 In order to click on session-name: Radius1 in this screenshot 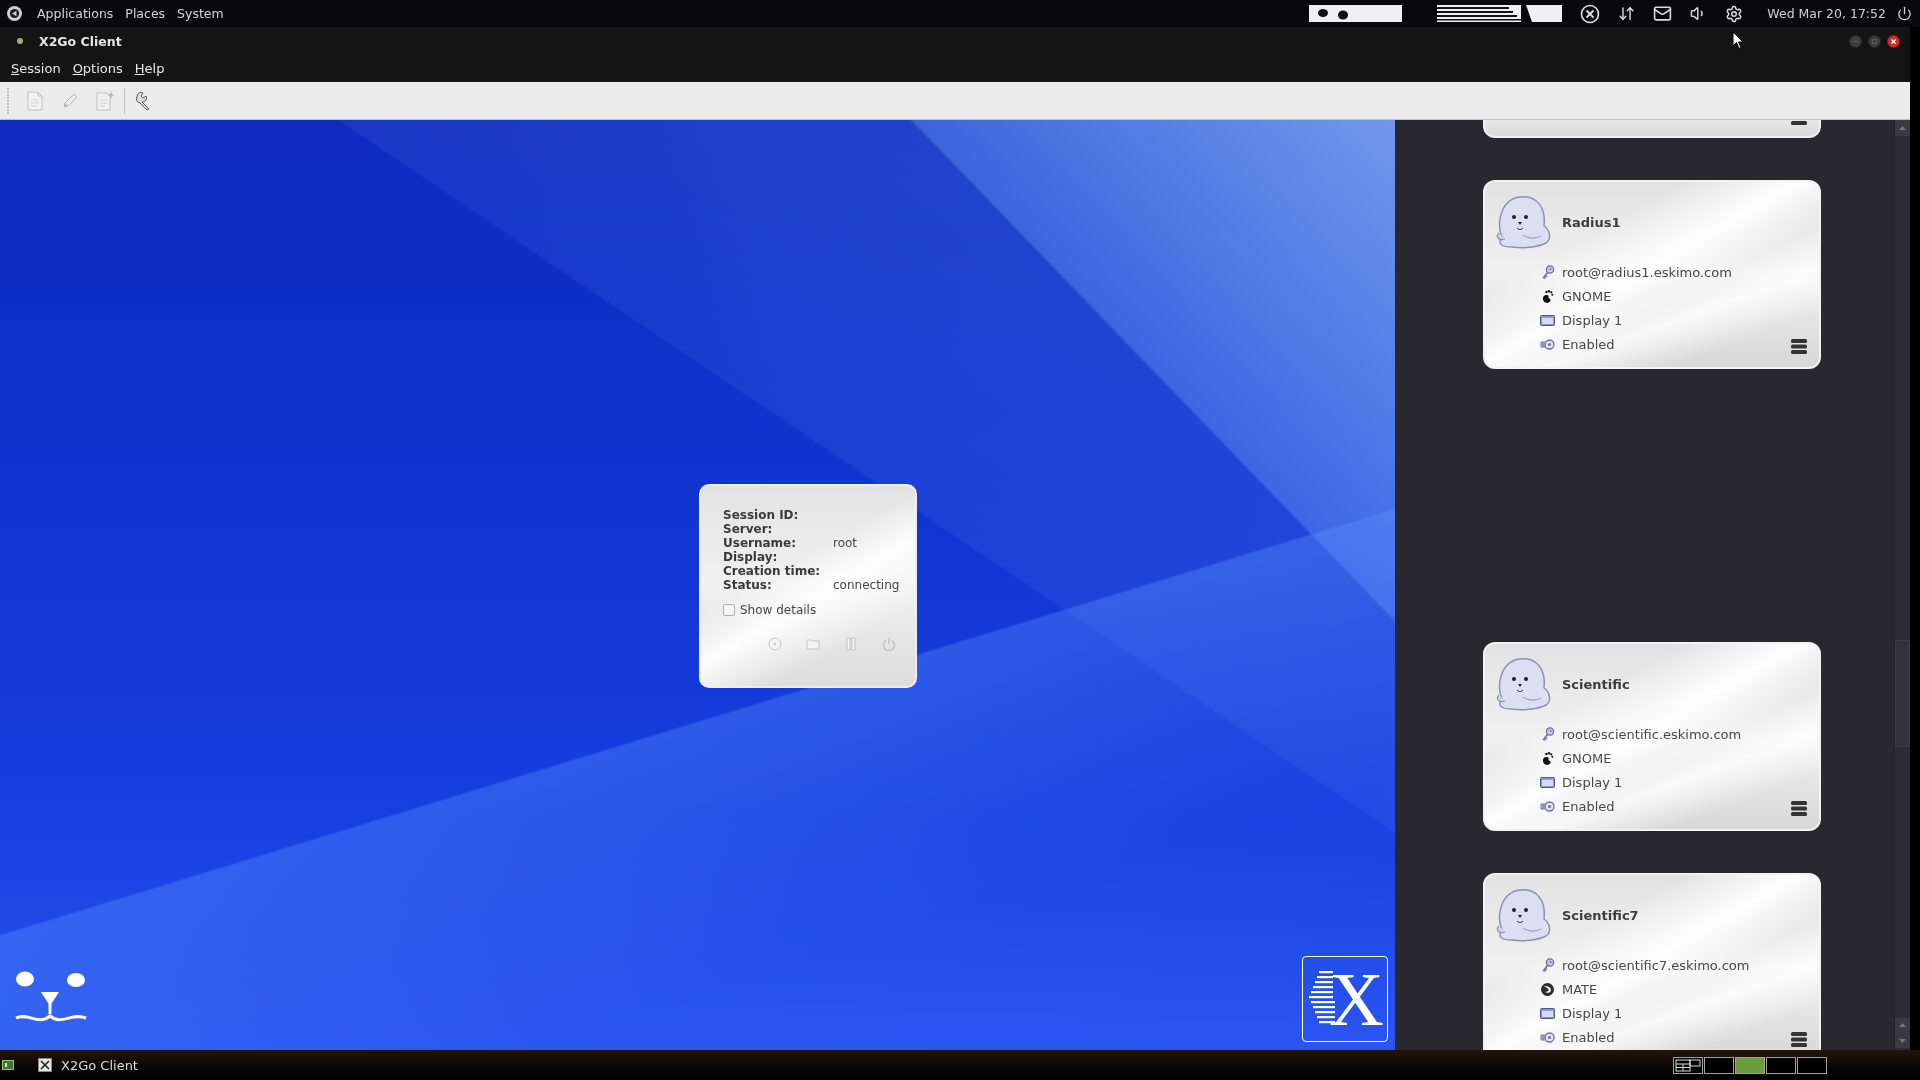, I will do `click(1591, 222)`.